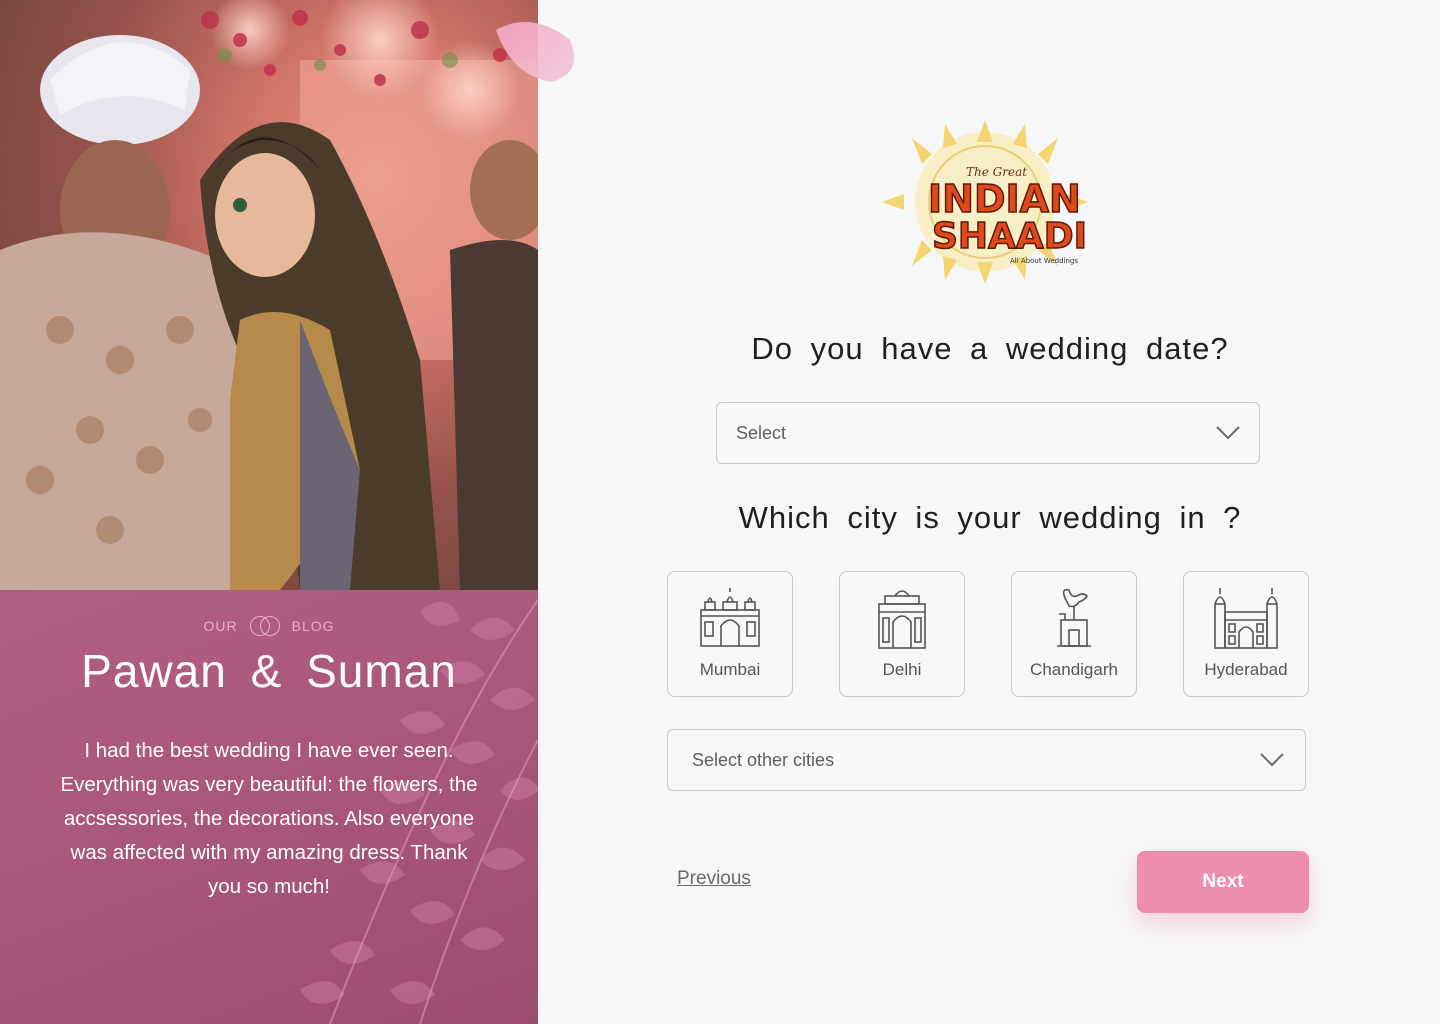 The image size is (1440, 1024). Describe the element at coordinates (1223, 882) in the screenshot. I see `next-button: Next` at that location.